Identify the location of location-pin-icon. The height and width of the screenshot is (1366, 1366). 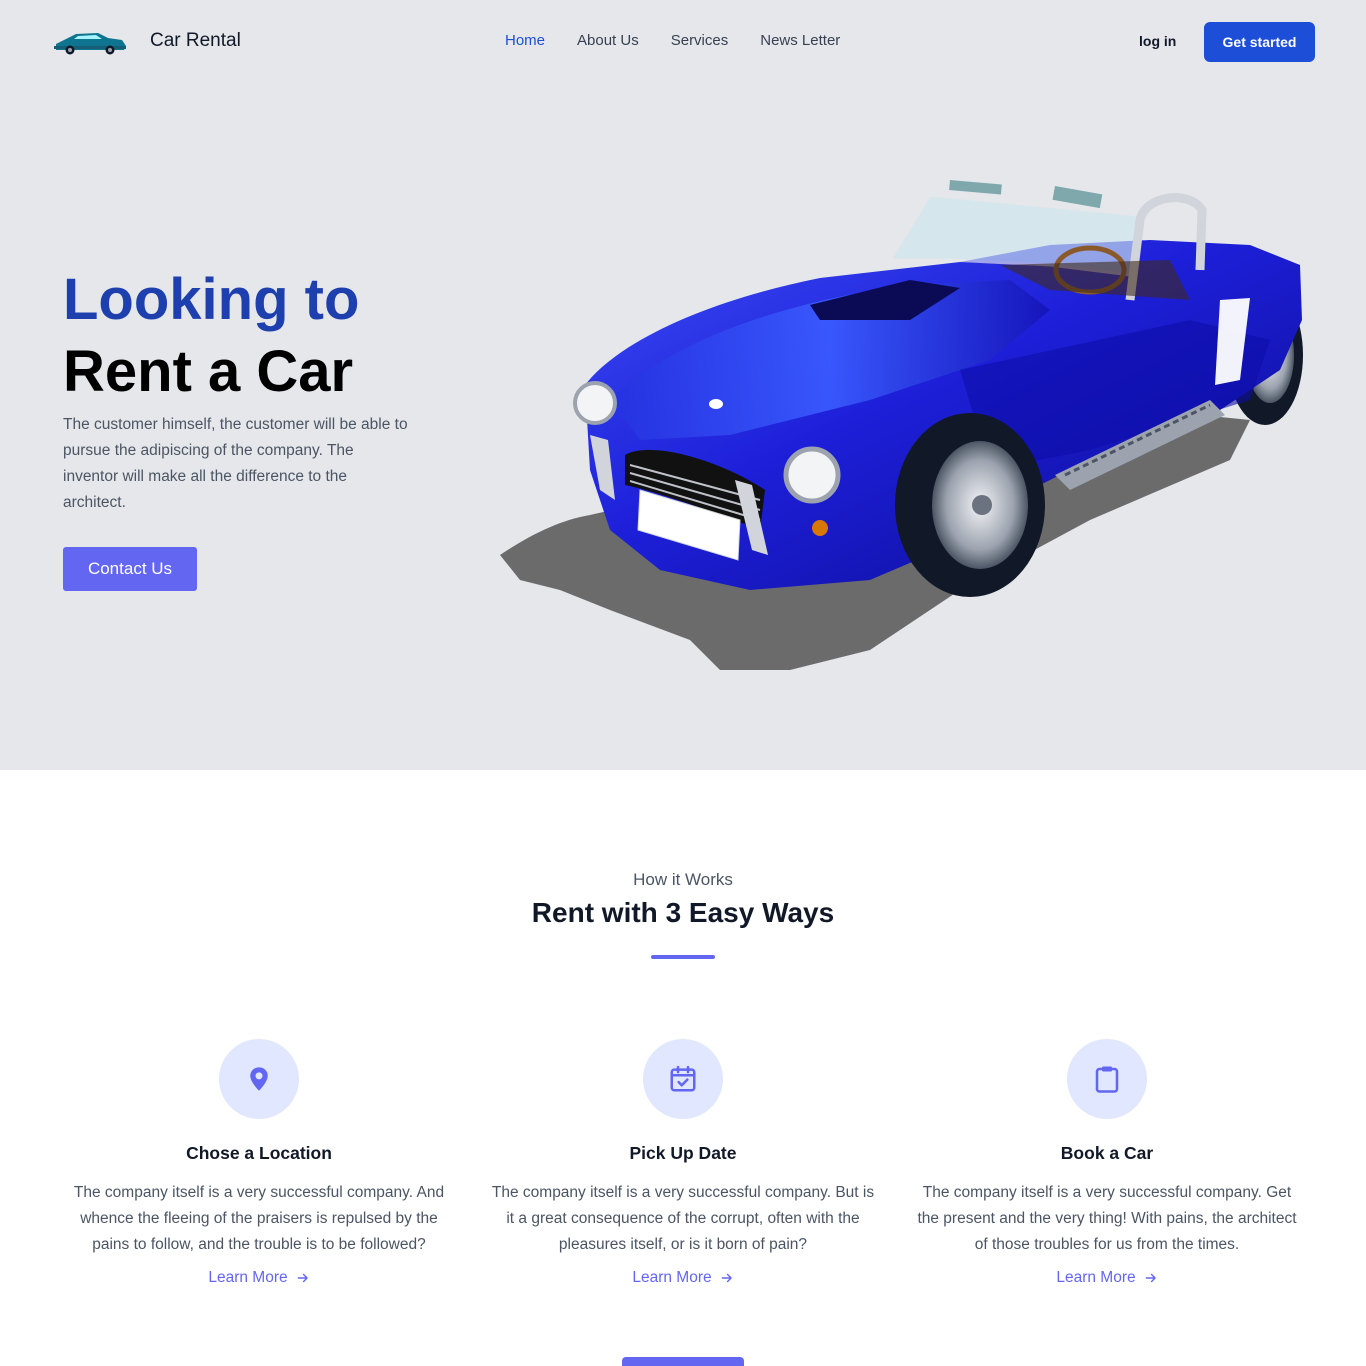
(259, 1079).